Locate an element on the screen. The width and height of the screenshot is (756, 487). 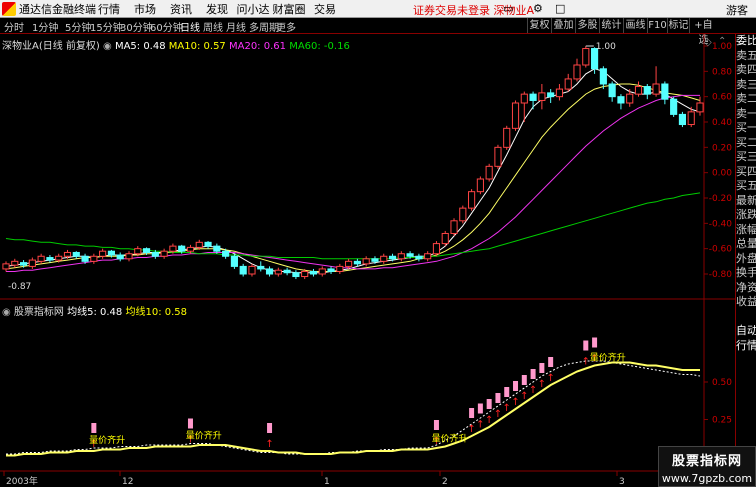
sidebar-item: 买四 is located at coordinates (746, 172).